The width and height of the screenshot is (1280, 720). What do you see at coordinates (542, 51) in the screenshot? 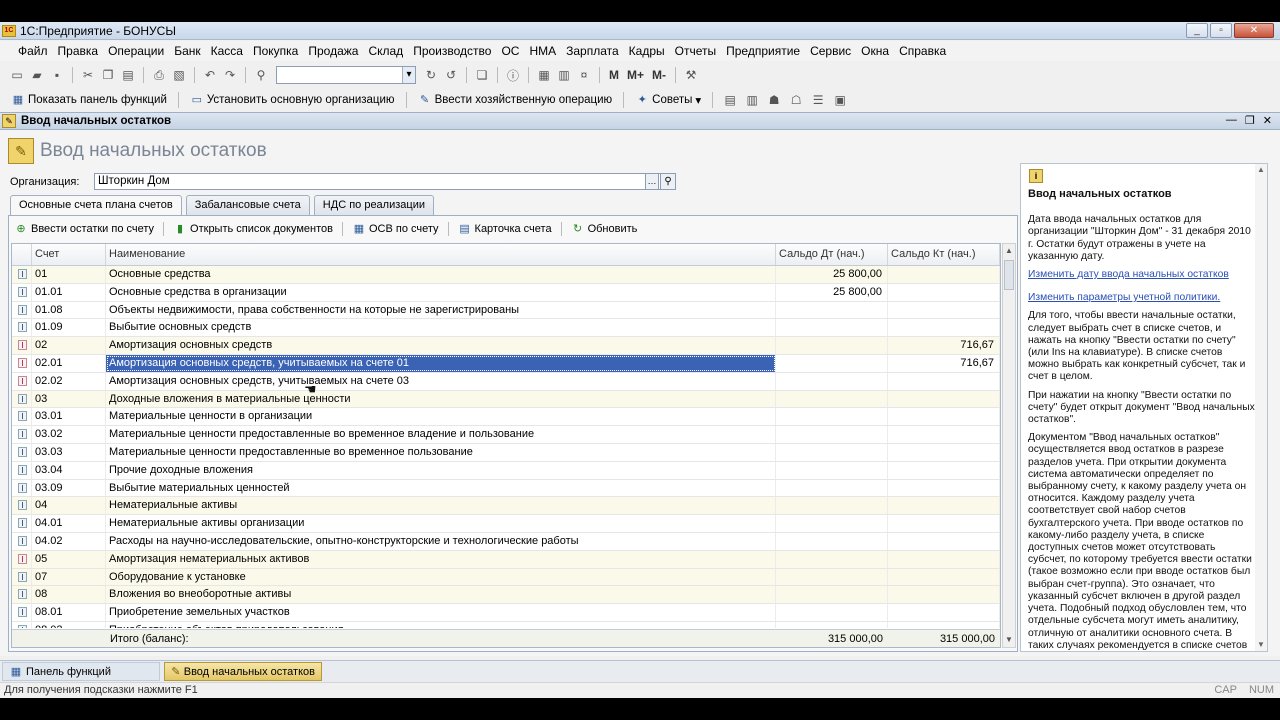
I see `menu-item: НМА` at bounding box center [542, 51].